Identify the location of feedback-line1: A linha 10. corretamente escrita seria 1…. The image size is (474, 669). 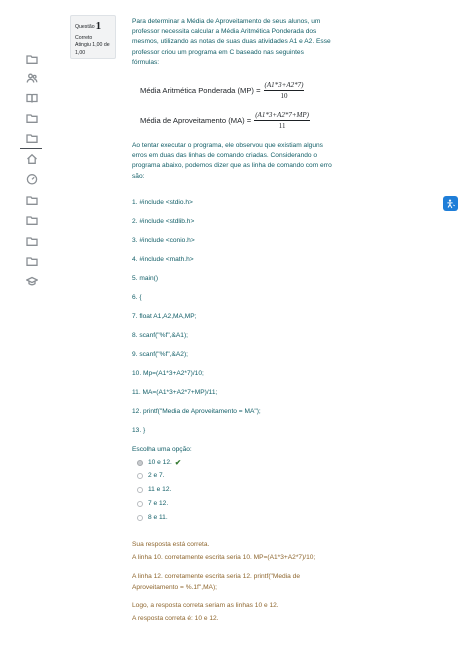
(224, 557).